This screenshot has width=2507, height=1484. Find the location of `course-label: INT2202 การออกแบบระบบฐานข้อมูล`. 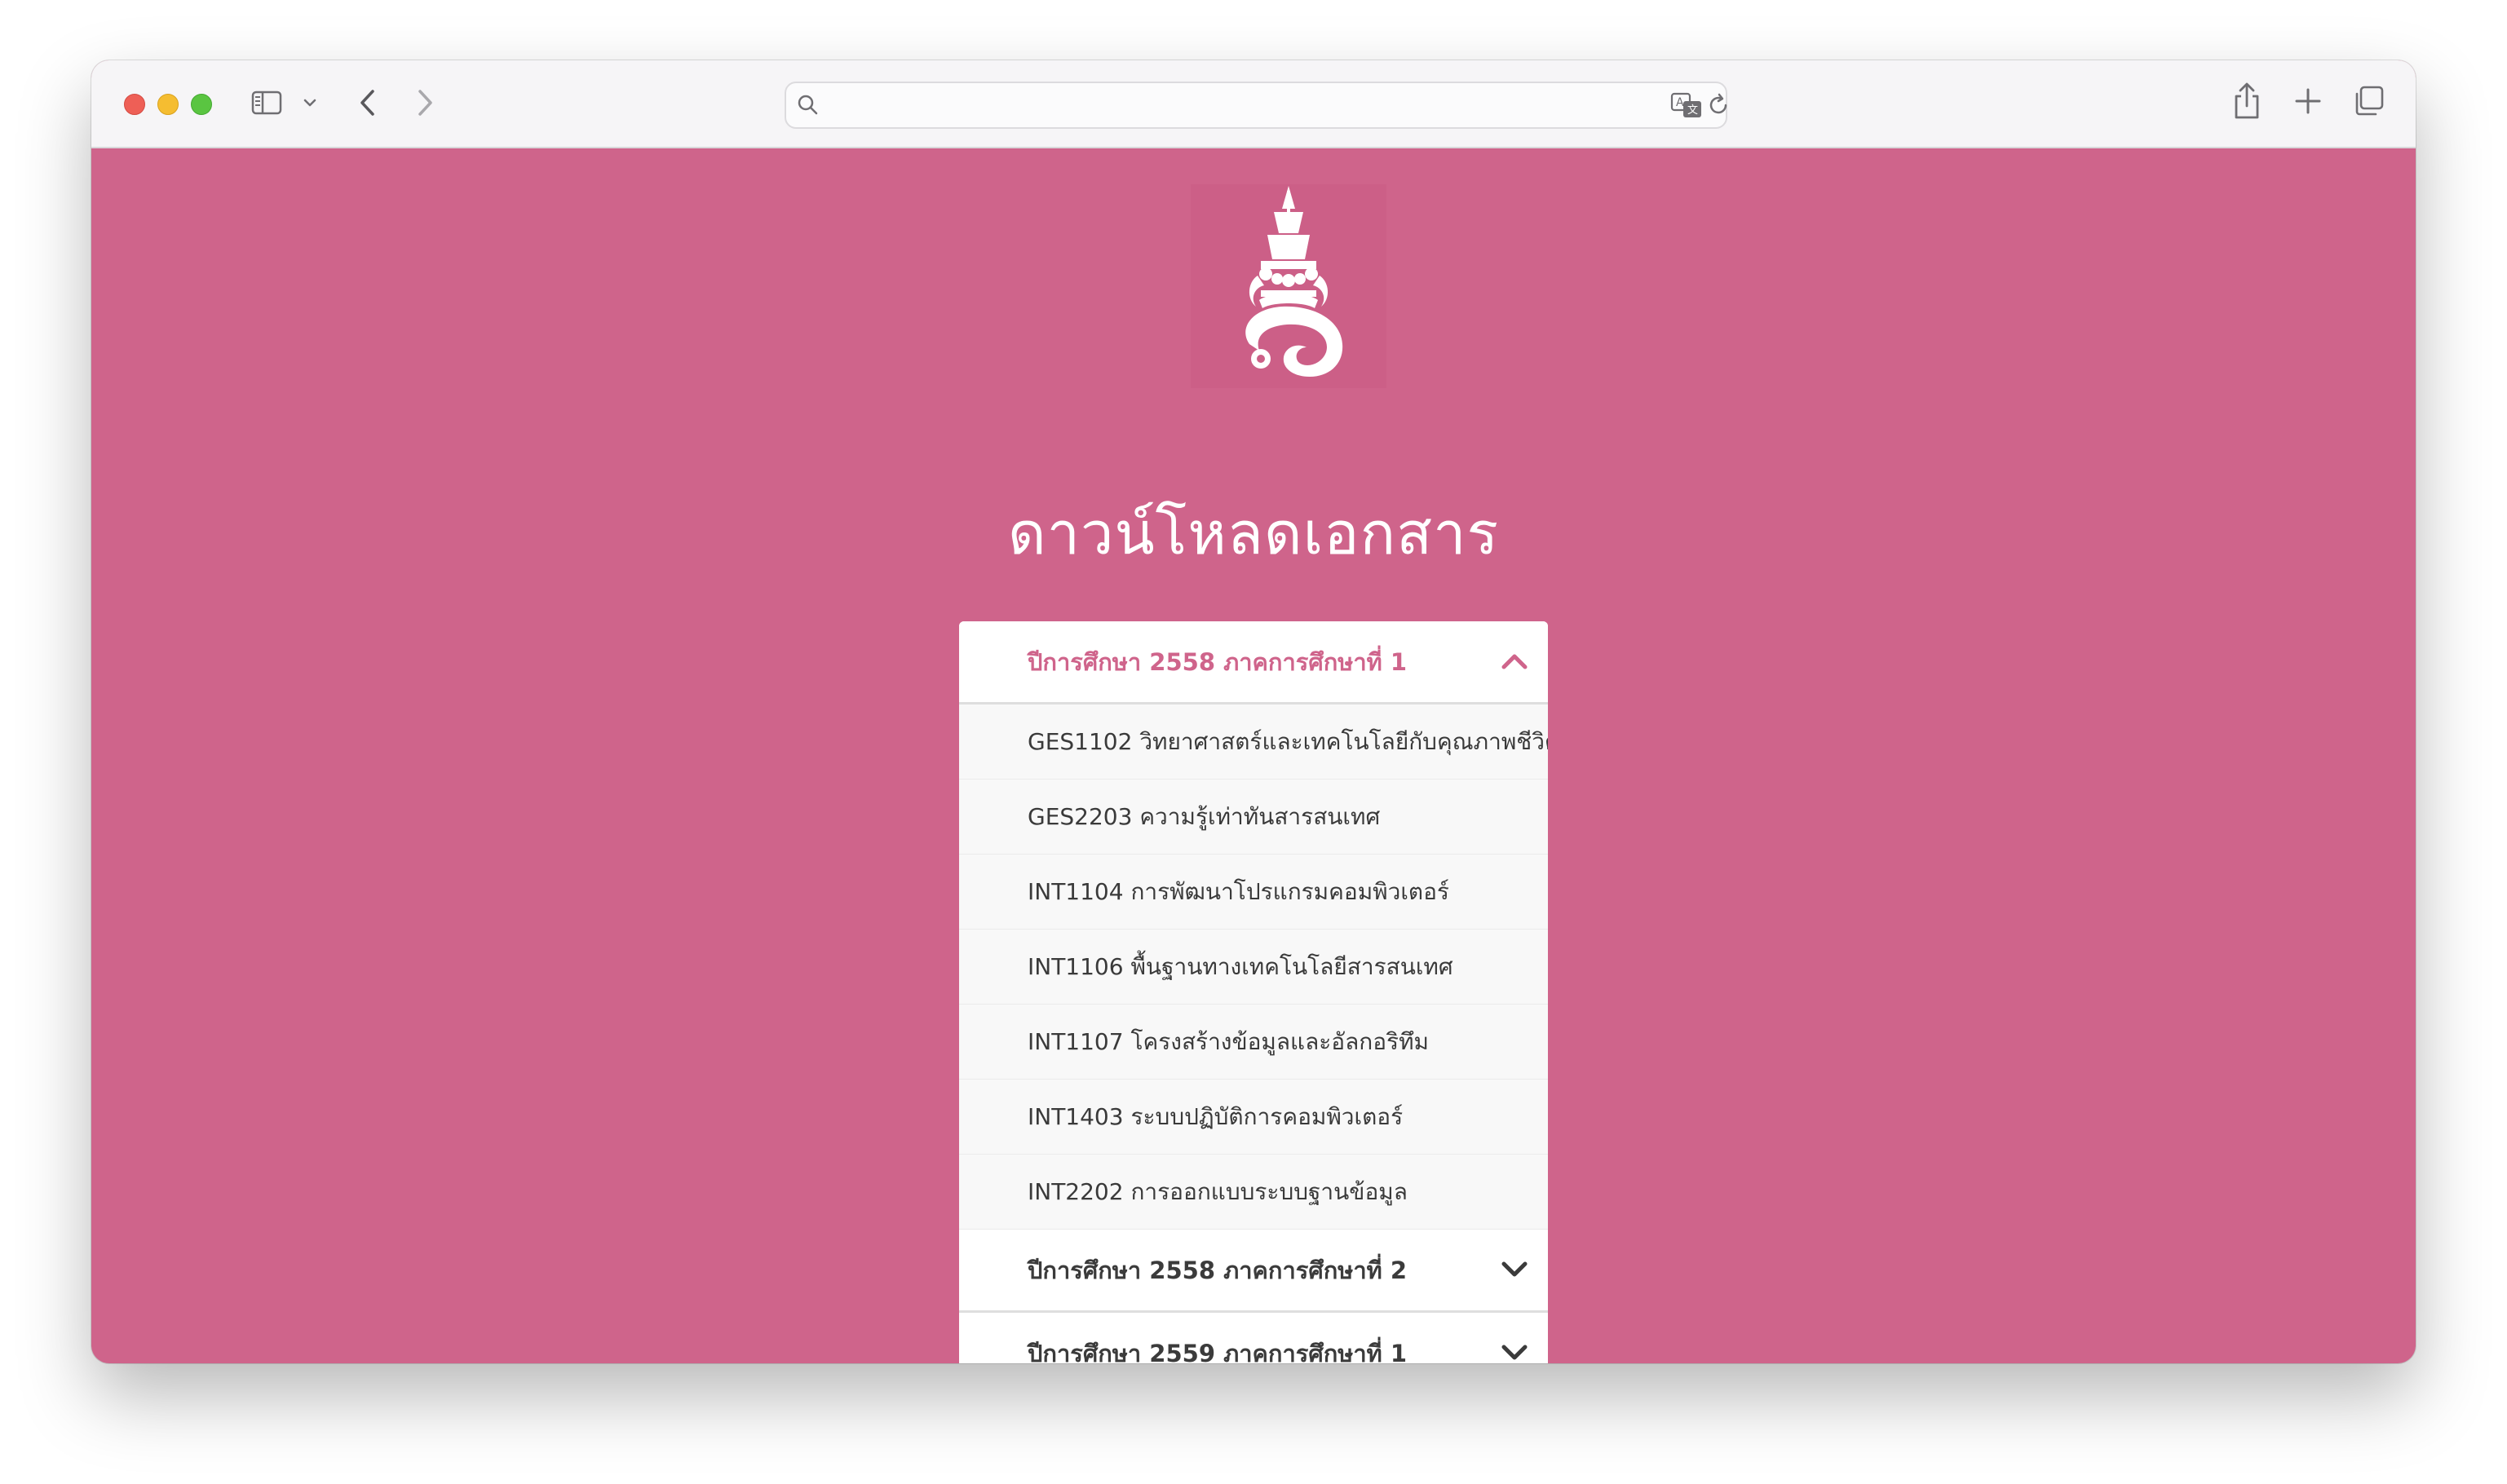

course-label: INT2202 การออกแบบระบบฐานข้อมูล is located at coordinates (1218, 1191).